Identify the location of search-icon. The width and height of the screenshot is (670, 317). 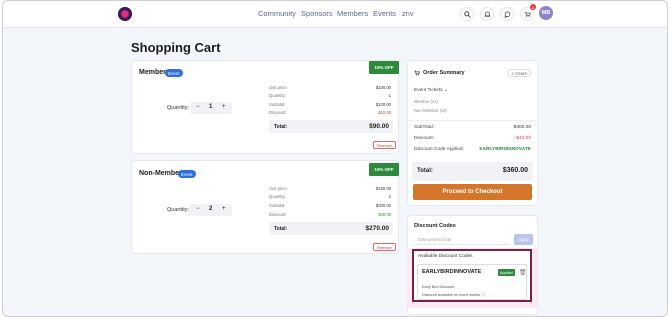
(467, 14).